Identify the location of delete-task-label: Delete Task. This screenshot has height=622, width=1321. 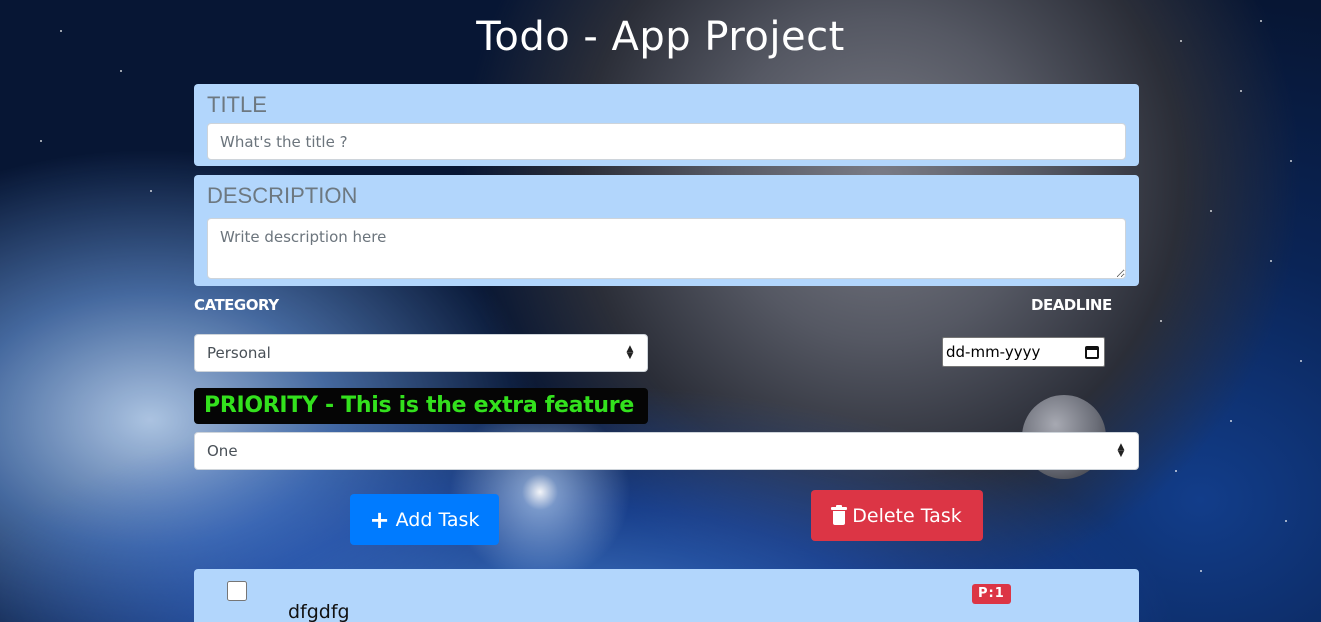
(907, 515).